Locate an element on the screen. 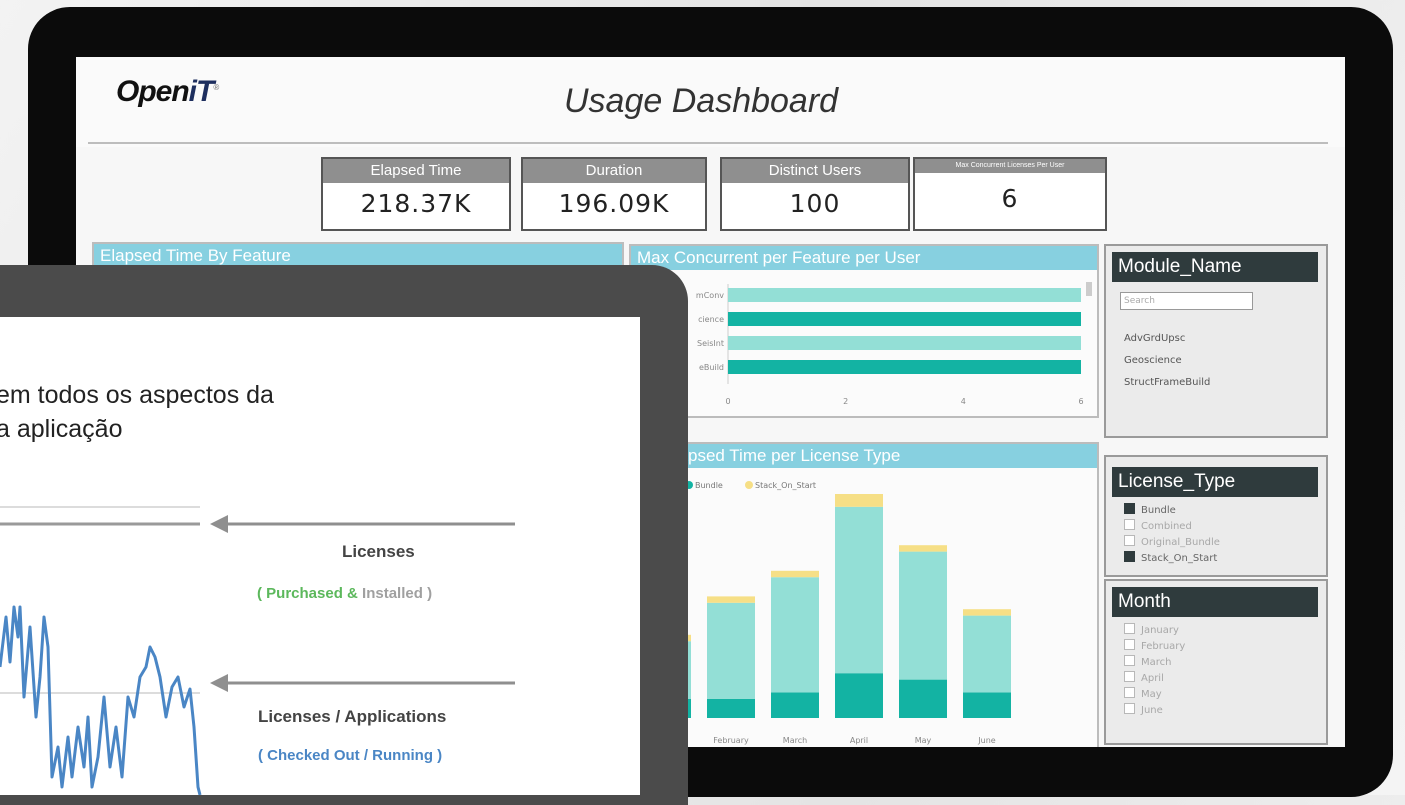 The image size is (1405, 805). kpi-elapsed-time: Elapsed Time 218.37K is located at coordinates (416, 194).